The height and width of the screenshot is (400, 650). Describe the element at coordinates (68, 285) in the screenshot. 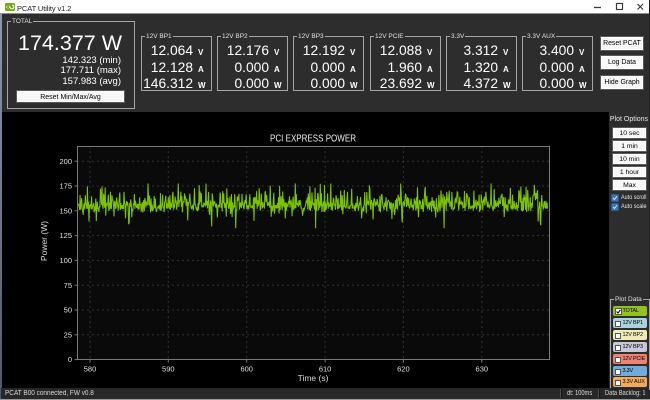

I see `svg-text: 75` at that location.